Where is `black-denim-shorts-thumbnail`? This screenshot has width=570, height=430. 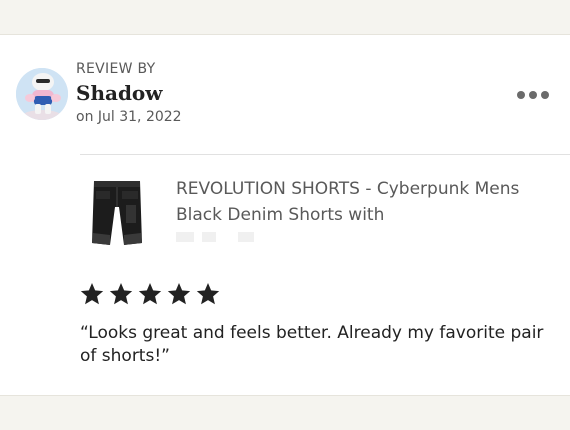 black-denim-shorts-thumbnail is located at coordinates (117, 213).